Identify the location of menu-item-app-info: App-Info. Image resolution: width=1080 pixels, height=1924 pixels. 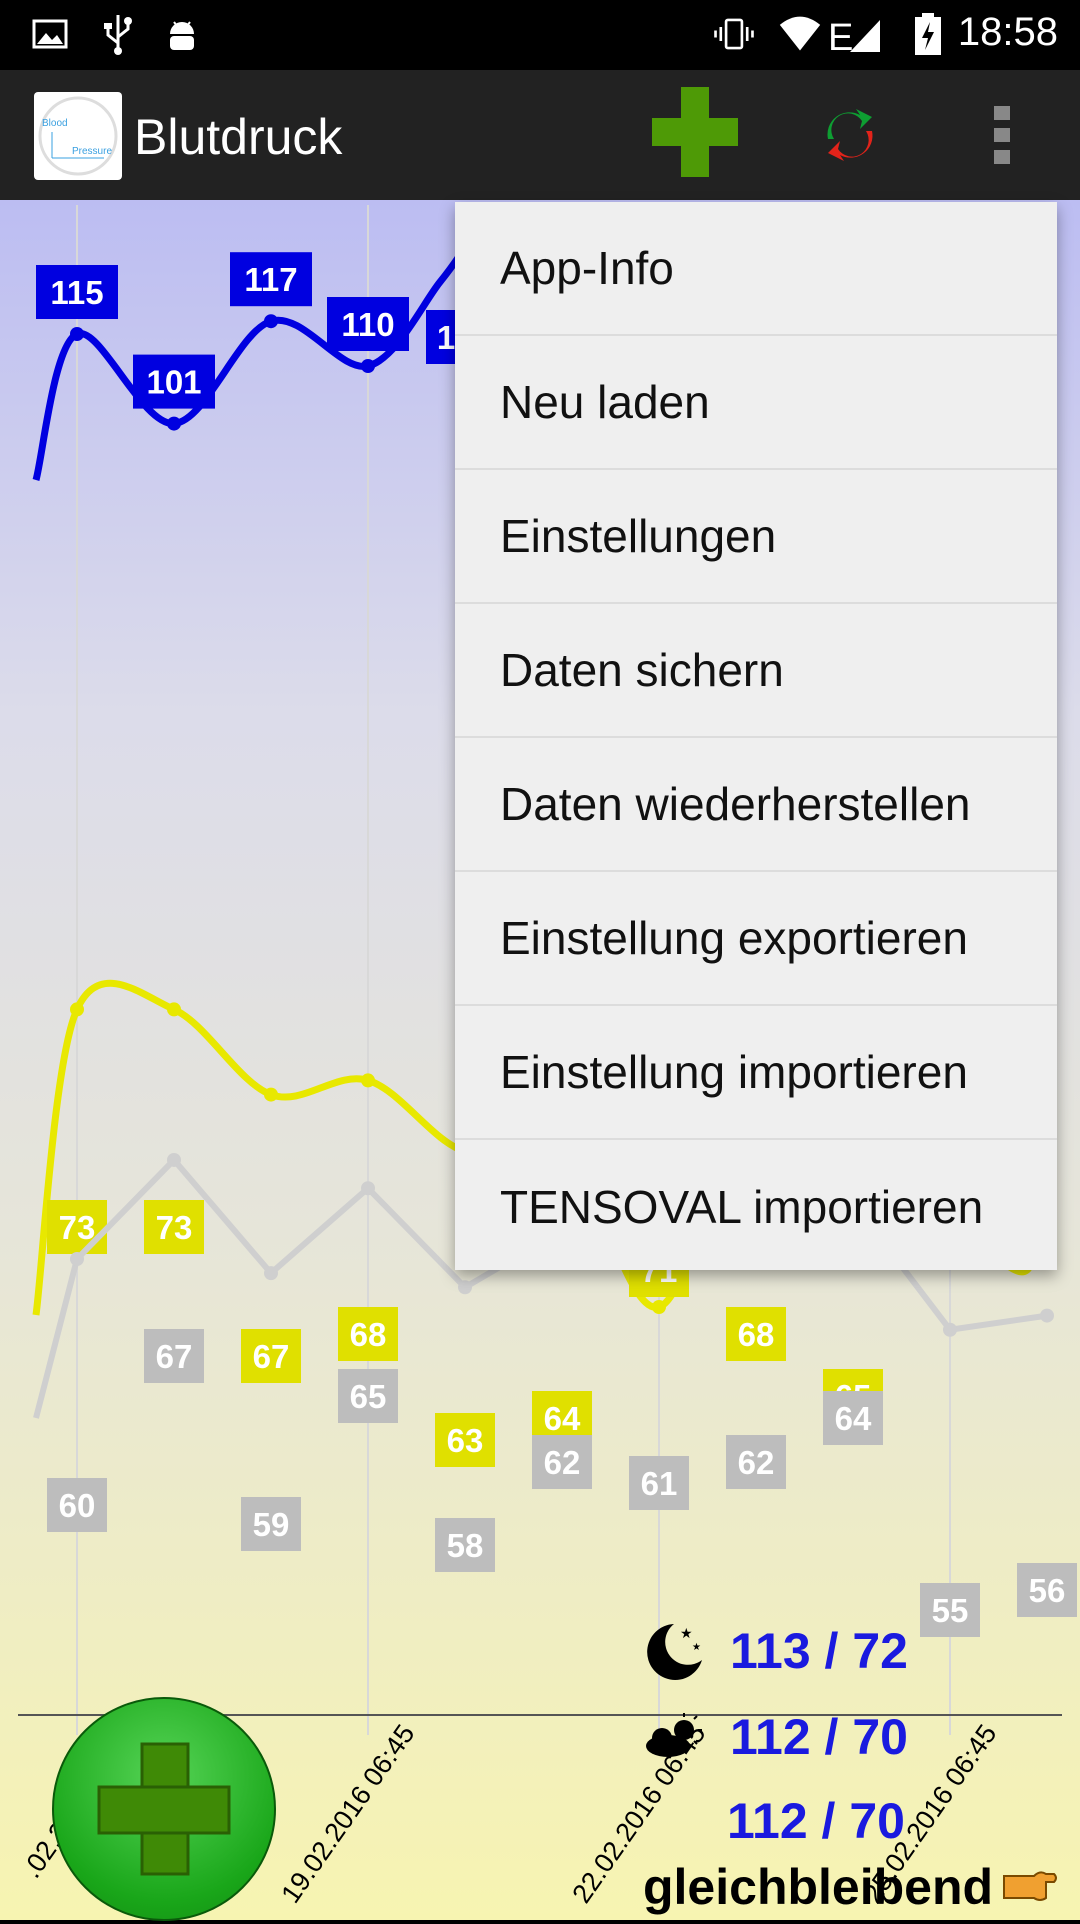
(756, 269).